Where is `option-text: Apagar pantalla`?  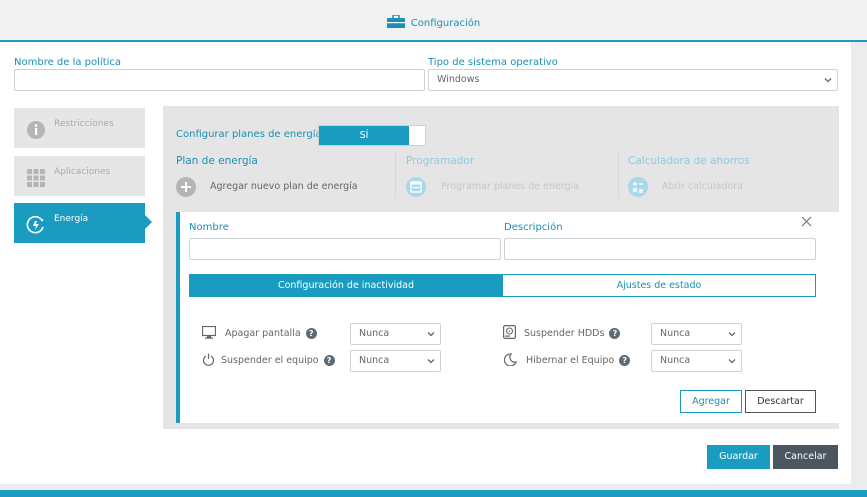 option-text: Apagar pantalla is located at coordinates (263, 333).